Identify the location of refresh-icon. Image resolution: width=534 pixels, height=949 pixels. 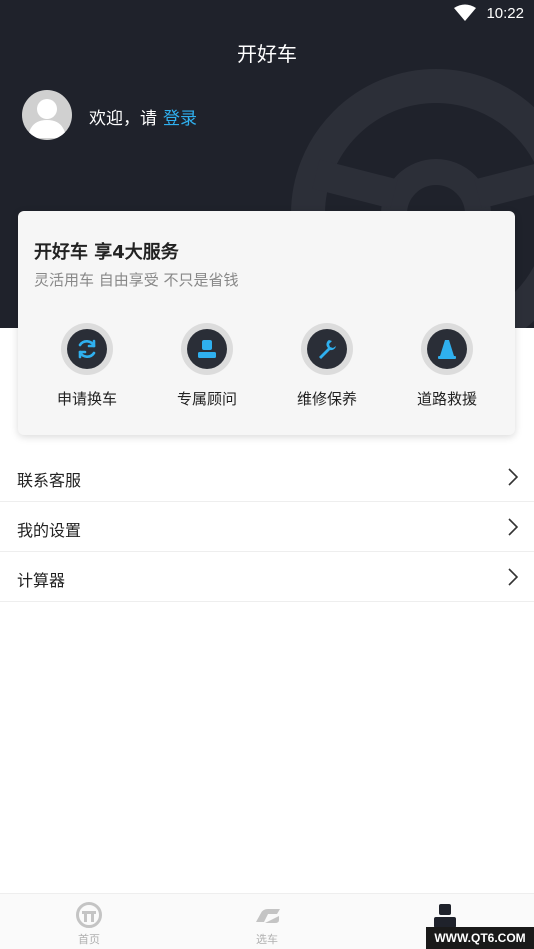
(87, 349).